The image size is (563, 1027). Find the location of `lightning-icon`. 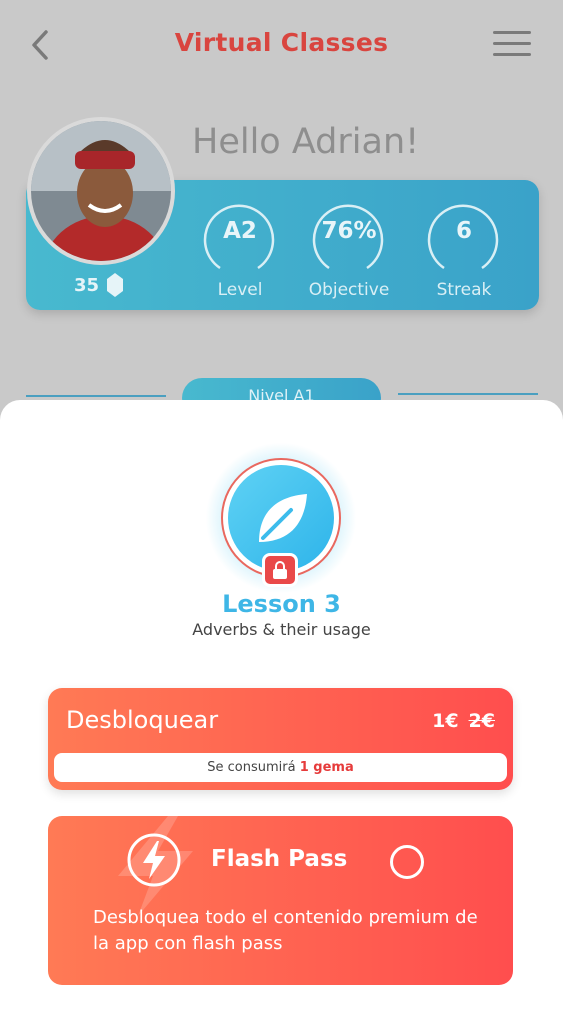

lightning-icon is located at coordinates (154, 860).